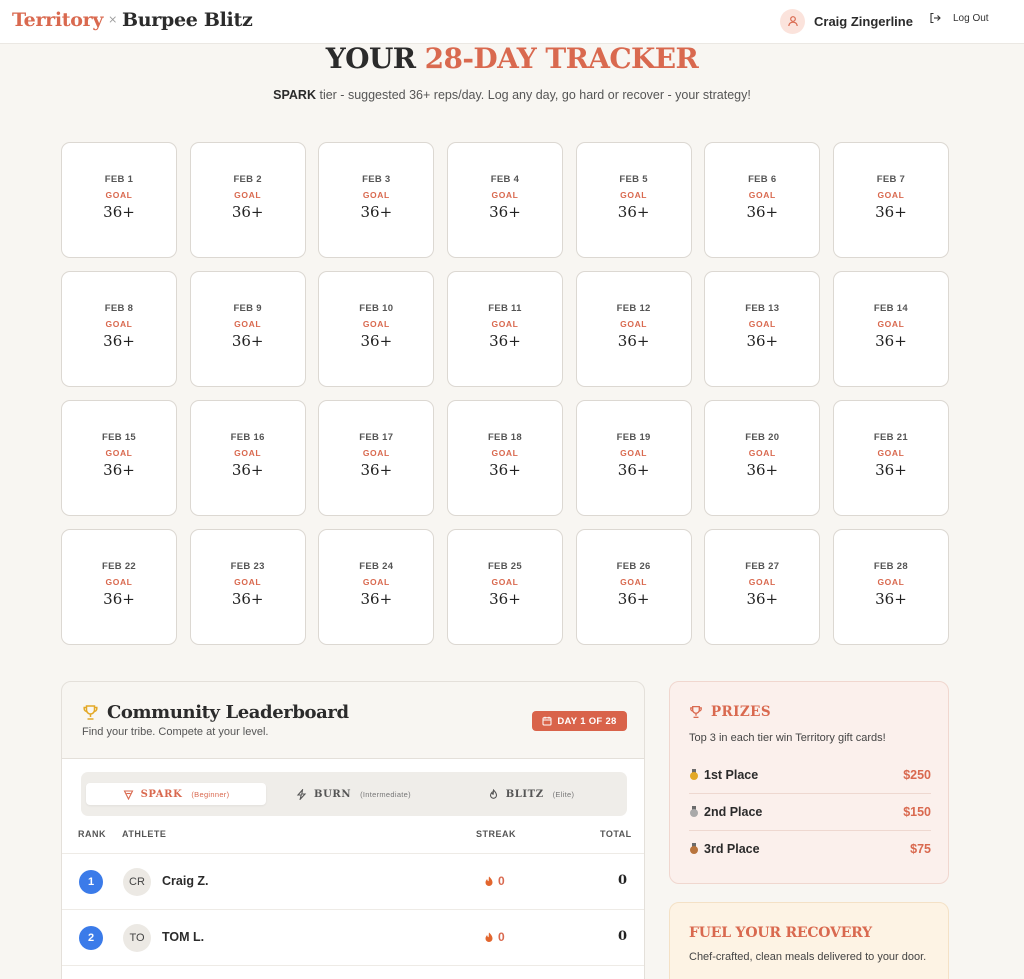 This screenshot has height=979, width=1024. I want to click on day-card: FEB 19 GOAL 36+, so click(633, 458).